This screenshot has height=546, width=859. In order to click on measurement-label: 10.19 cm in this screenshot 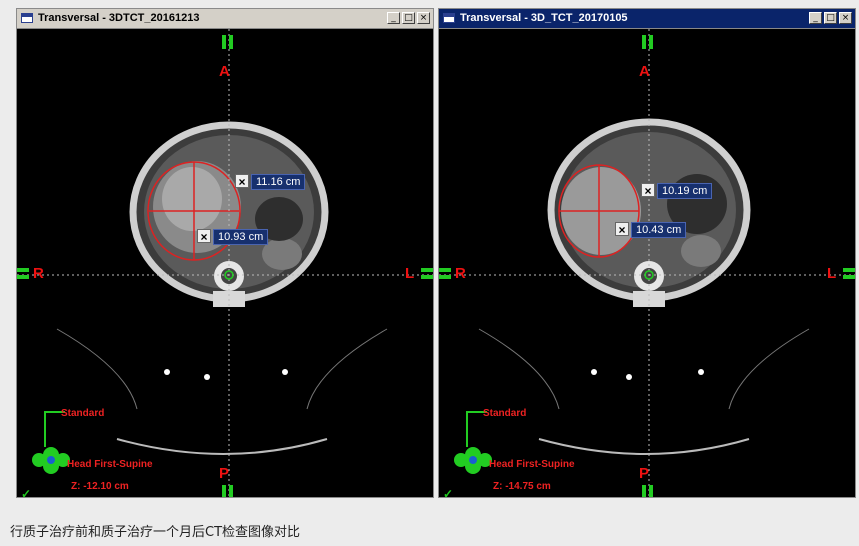, I will do `click(685, 191)`.